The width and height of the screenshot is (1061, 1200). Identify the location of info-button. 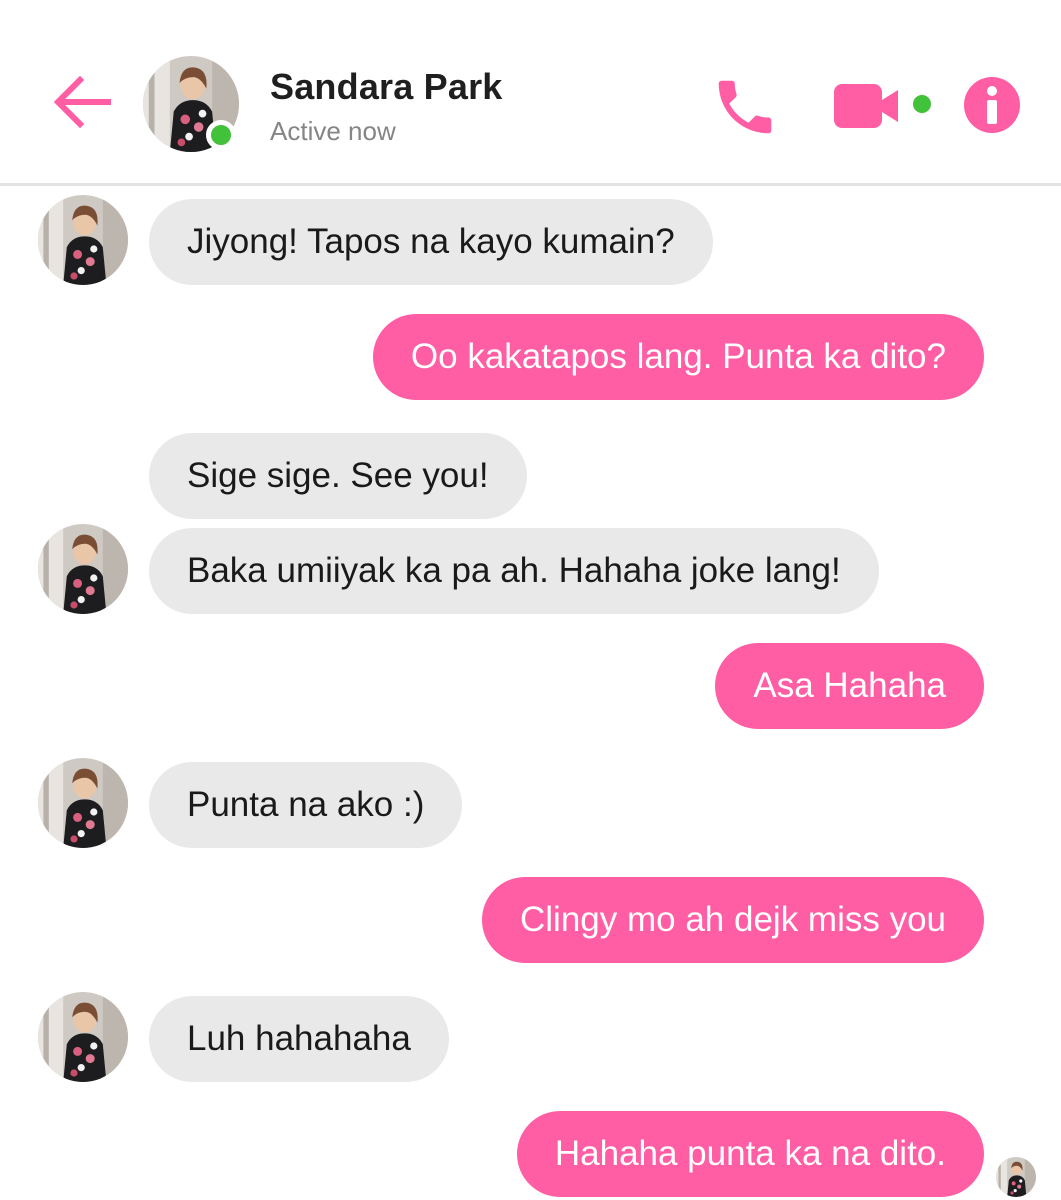
(992, 105).